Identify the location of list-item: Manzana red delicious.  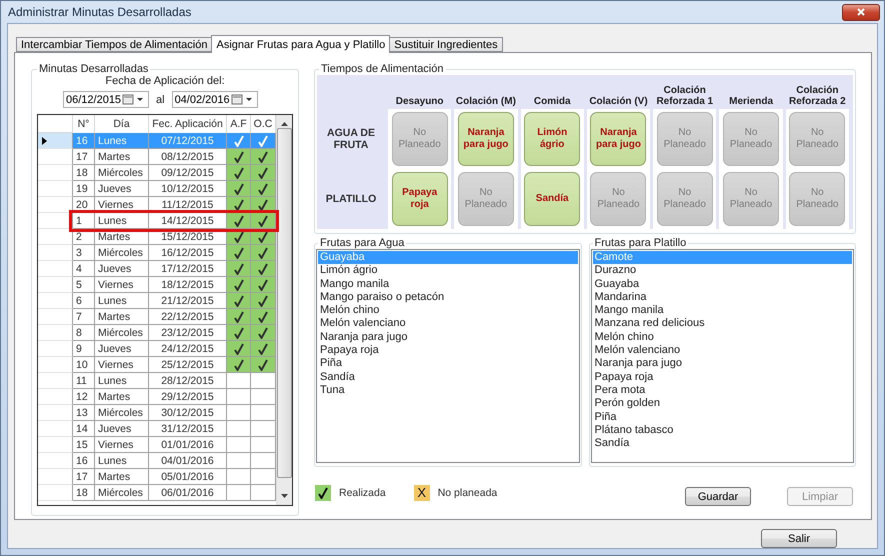
(722, 324).